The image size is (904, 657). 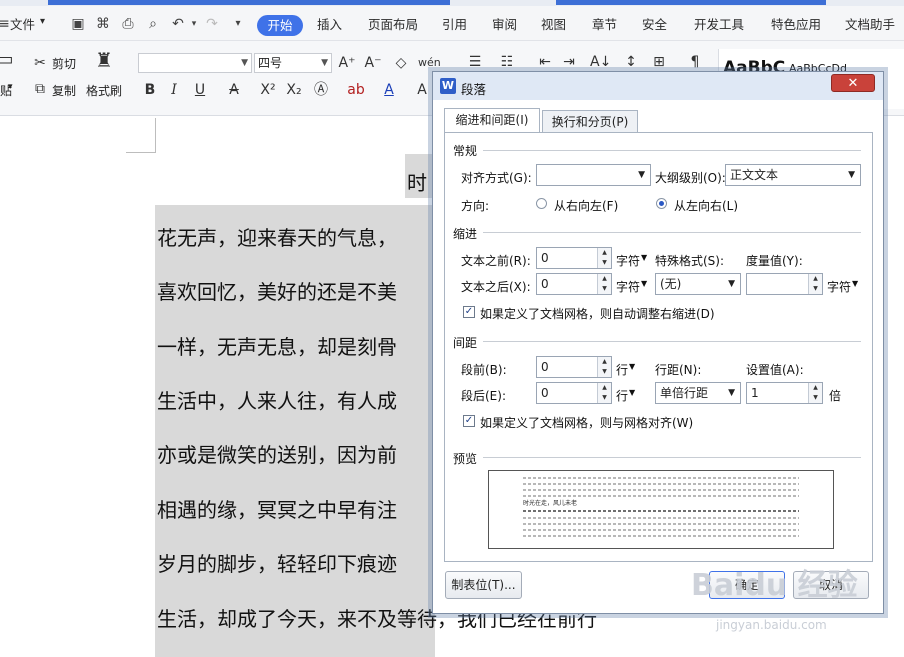 I want to click on line-spacing-icon: ↕, so click(x=631, y=62).